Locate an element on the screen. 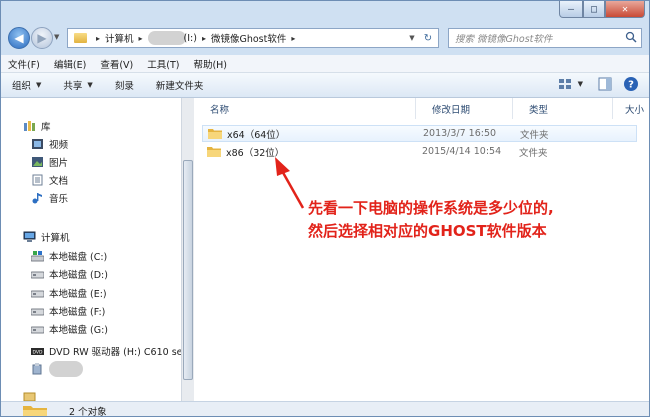  status-item-count: 2 个对象 is located at coordinates (88, 411).